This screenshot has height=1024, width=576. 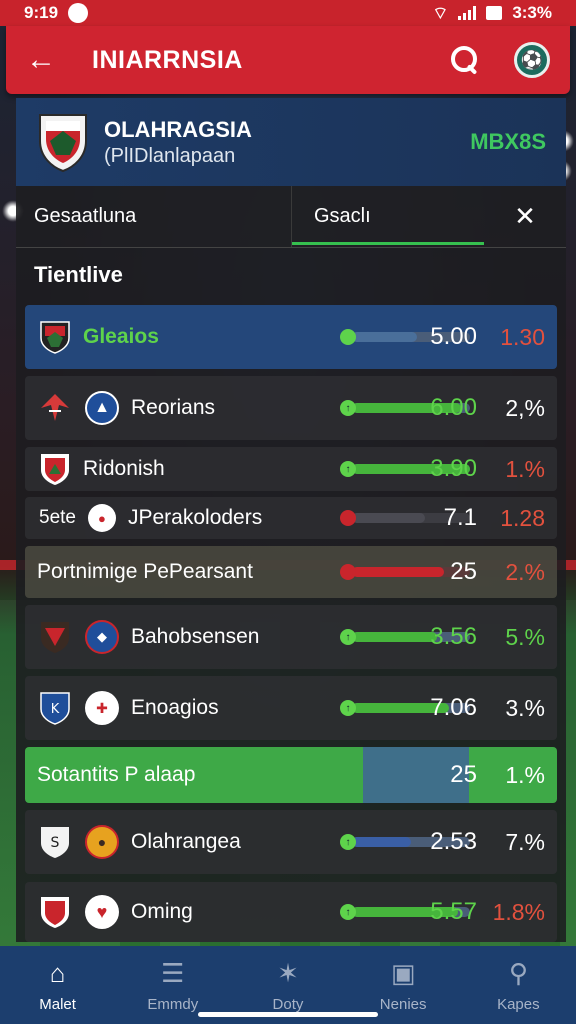 I want to click on item-prefix: 5ete, so click(x=57, y=517).